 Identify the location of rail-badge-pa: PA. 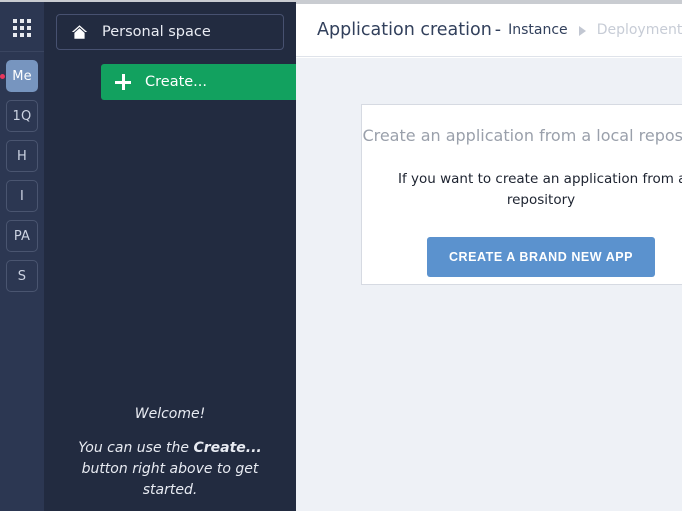
(22, 236).